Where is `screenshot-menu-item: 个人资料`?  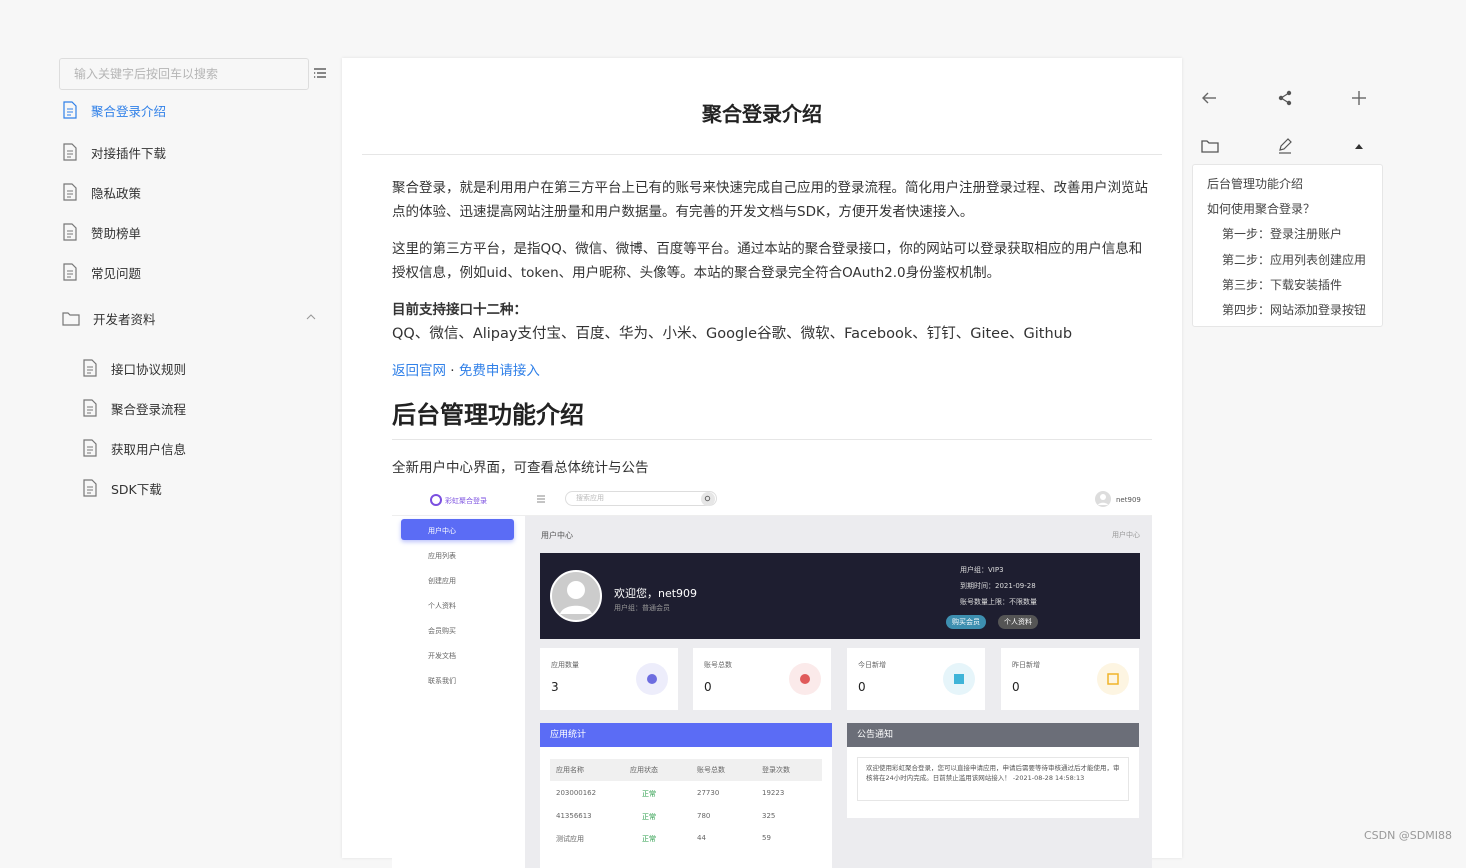 screenshot-menu-item: 个人资料 is located at coordinates (442, 606).